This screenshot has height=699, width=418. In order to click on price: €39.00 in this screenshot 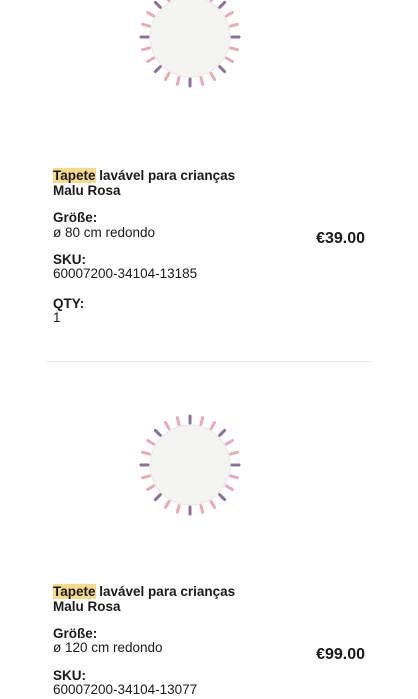, I will do `click(340, 238)`.